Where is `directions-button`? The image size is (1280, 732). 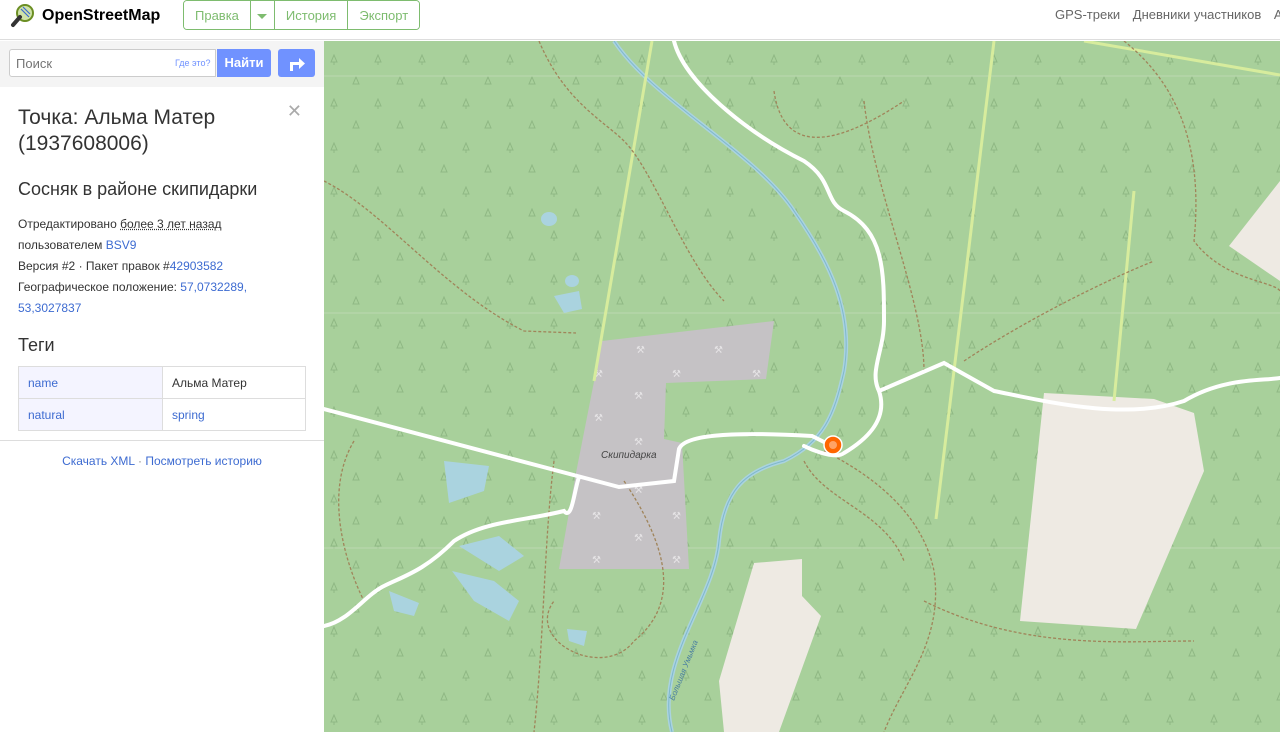
directions-button is located at coordinates (296, 63).